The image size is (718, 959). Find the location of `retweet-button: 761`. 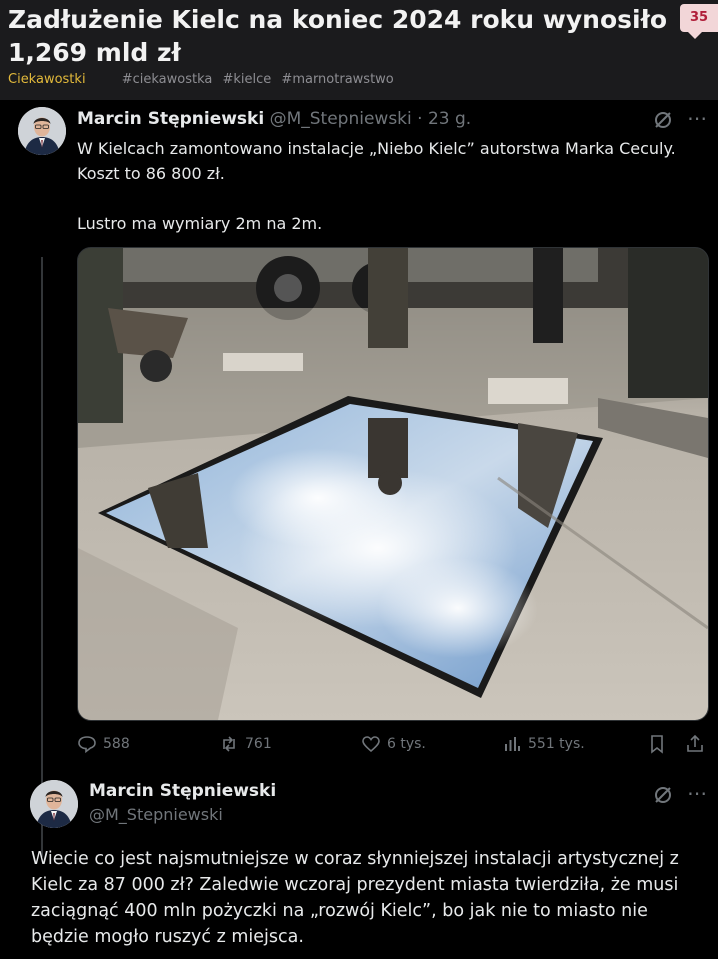

retweet-button: 761 is located at coordinates (245, 744).